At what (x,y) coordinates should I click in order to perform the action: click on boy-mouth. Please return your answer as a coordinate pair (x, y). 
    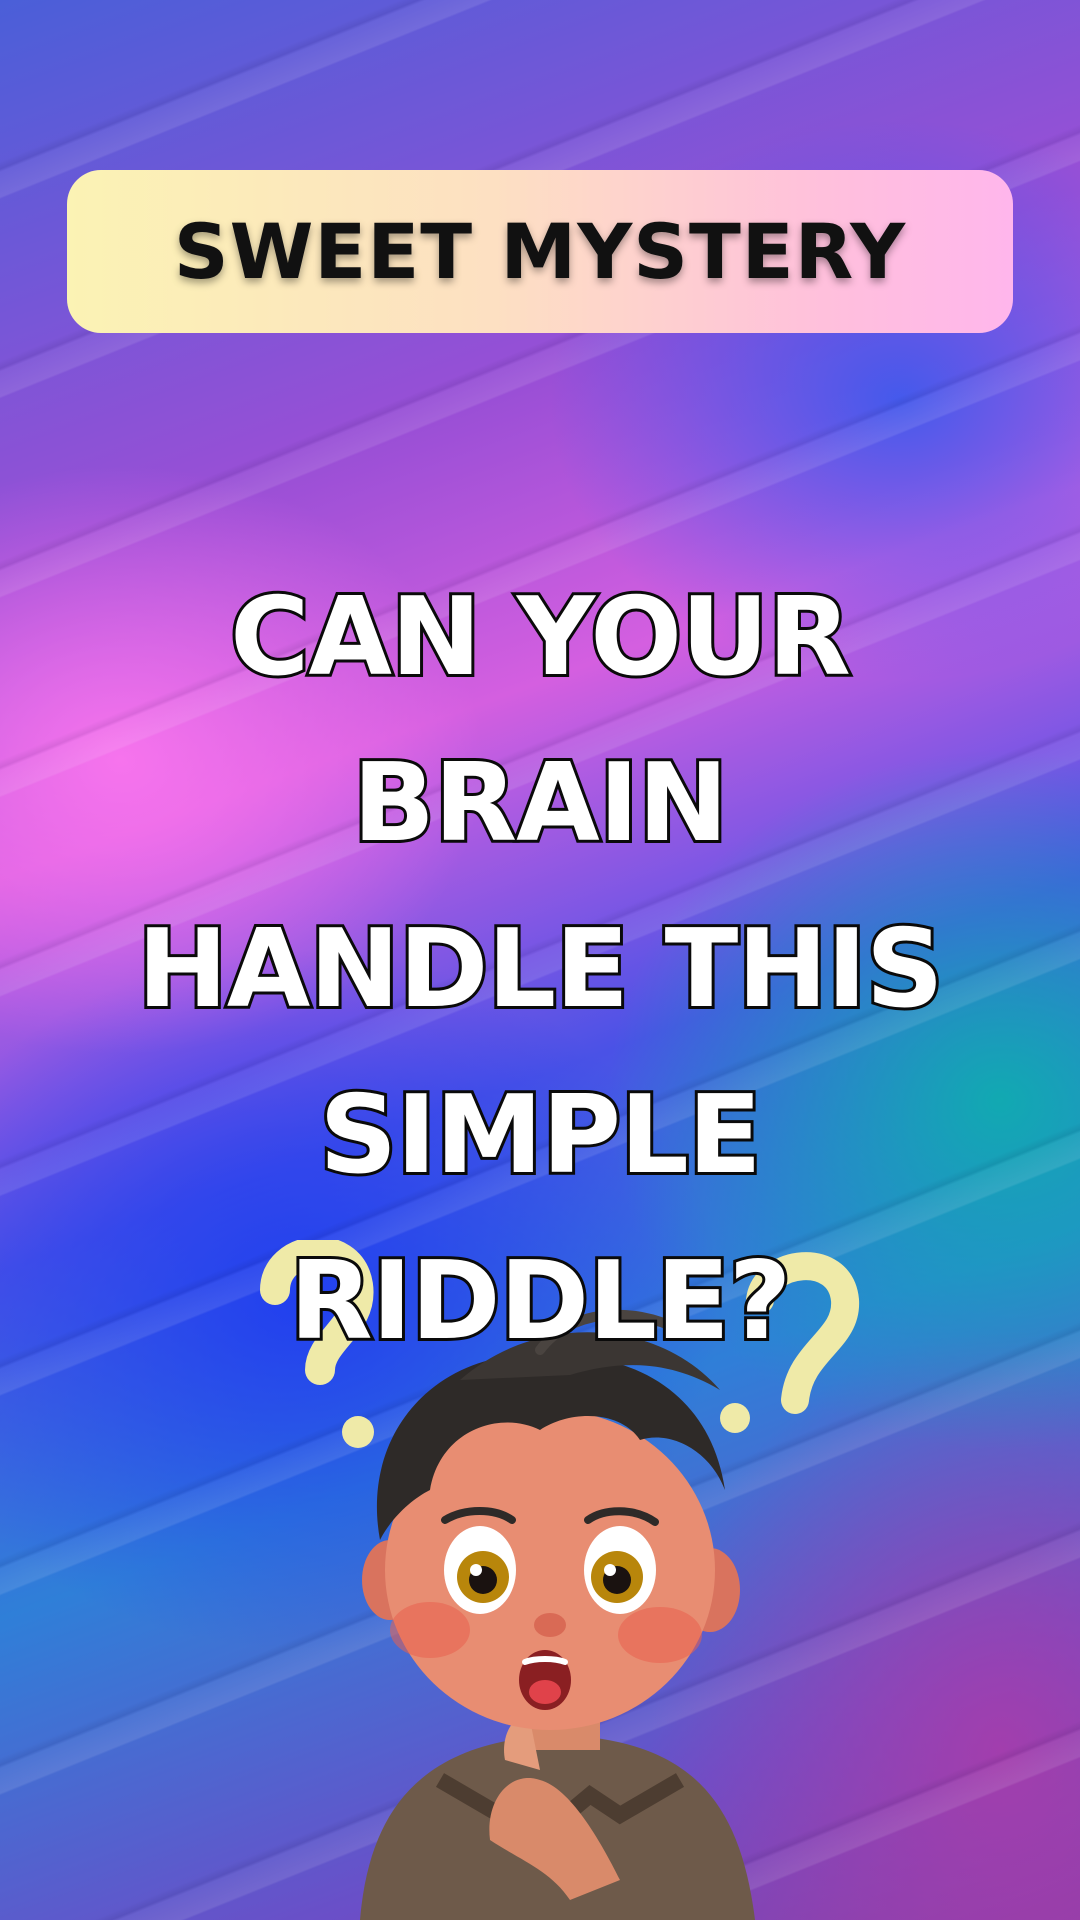
    Looking at the image, I should click on (545, 1680).